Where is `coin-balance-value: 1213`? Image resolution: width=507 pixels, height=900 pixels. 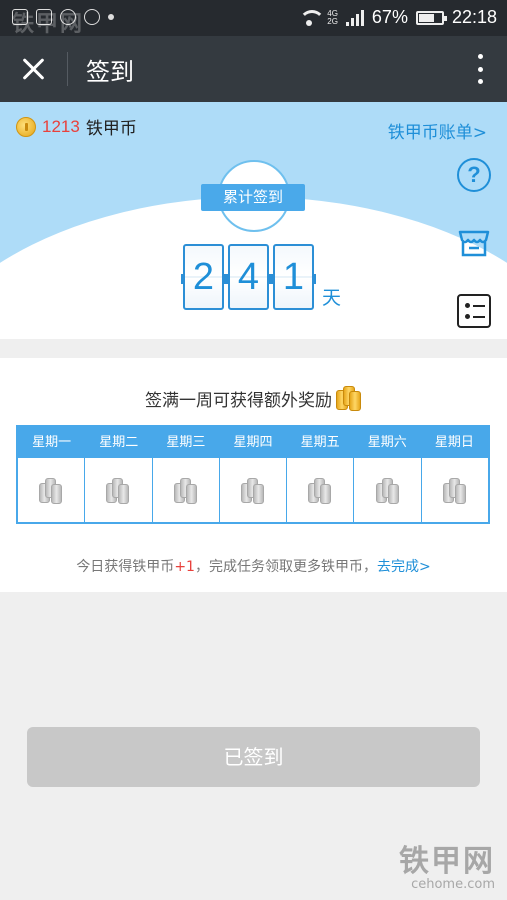 coin-balance-value: 1213 is located at coordinates (61, 126).